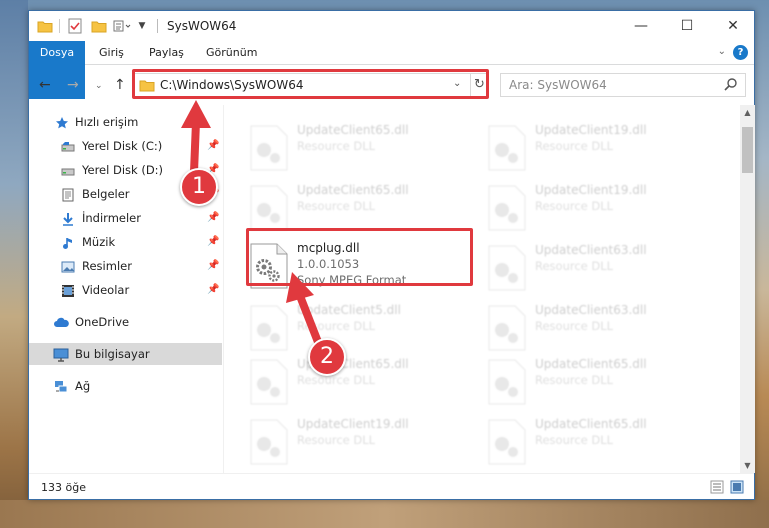 The width and height of the screenshot is (769, 528). I want to click on arrow-1-head, so click(196, 114).